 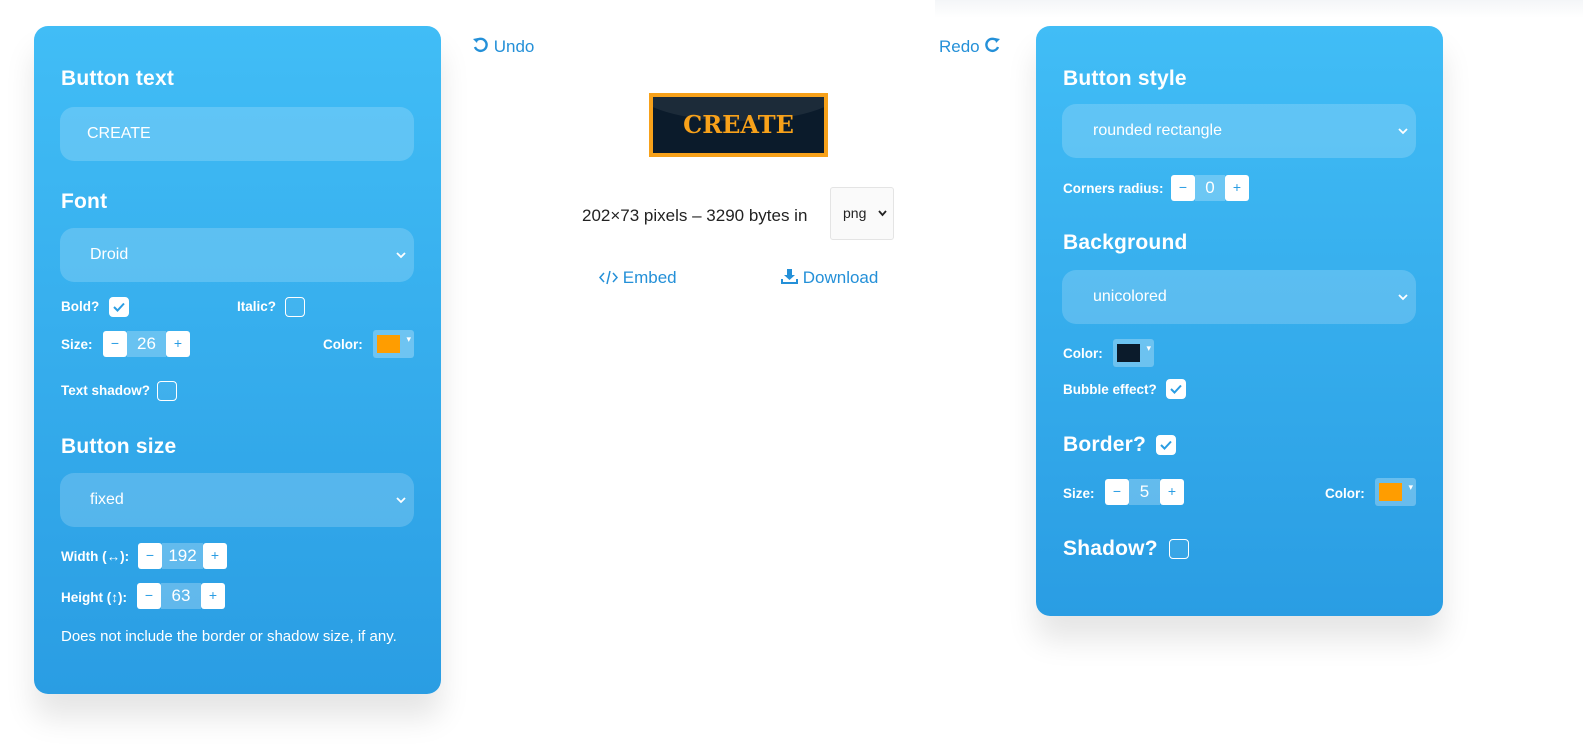 I want to click on corners-radius-value: 0, so click(x=1210, y=188).